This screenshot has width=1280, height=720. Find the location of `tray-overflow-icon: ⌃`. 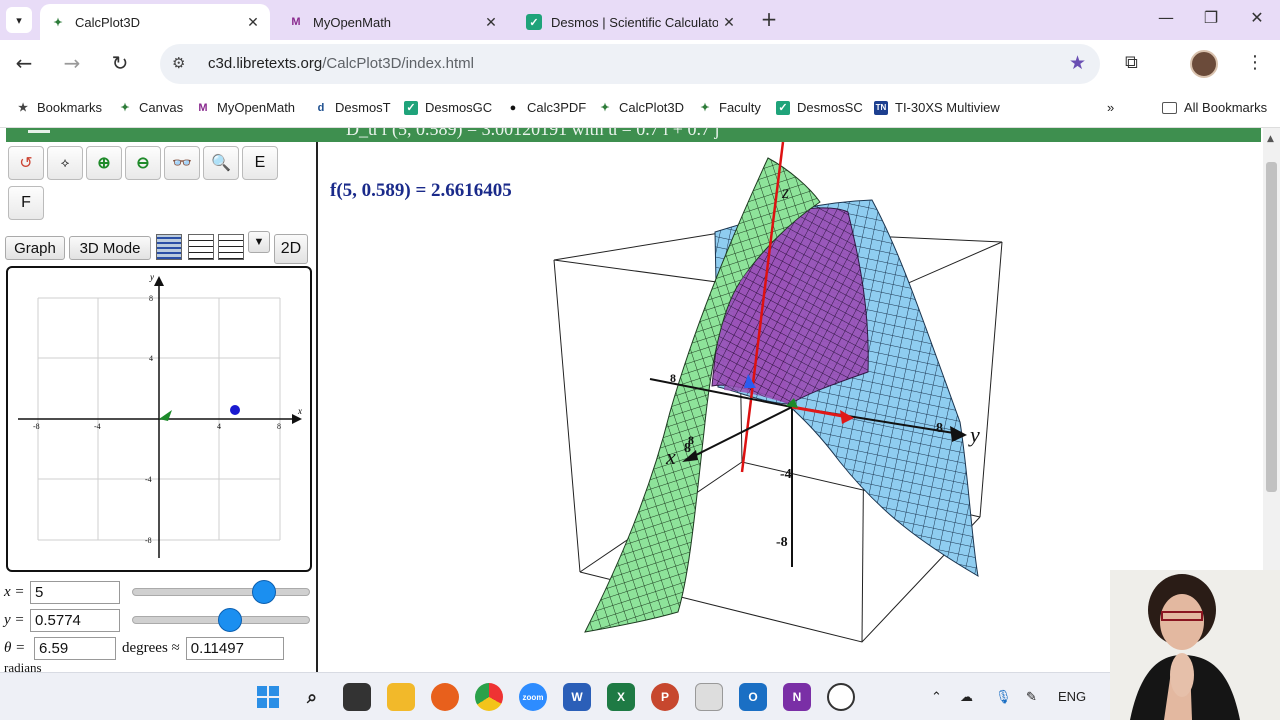

tray-overflow-icon: ⌃ is located at coordinates (936, 697).